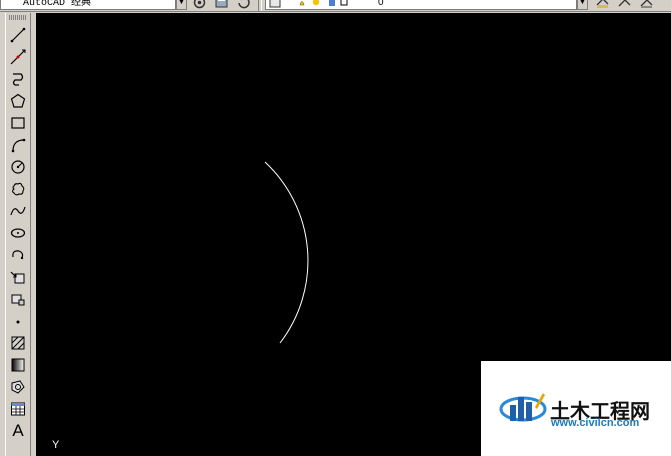  I want to click on polyline-tool, so click(18, 79).